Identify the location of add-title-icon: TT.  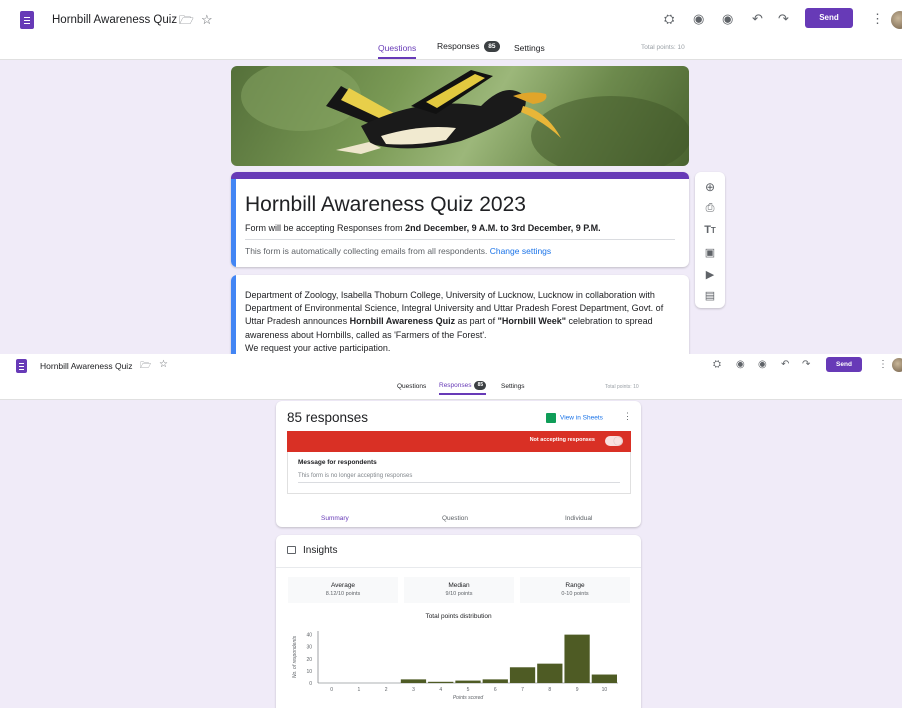
(710, 230).